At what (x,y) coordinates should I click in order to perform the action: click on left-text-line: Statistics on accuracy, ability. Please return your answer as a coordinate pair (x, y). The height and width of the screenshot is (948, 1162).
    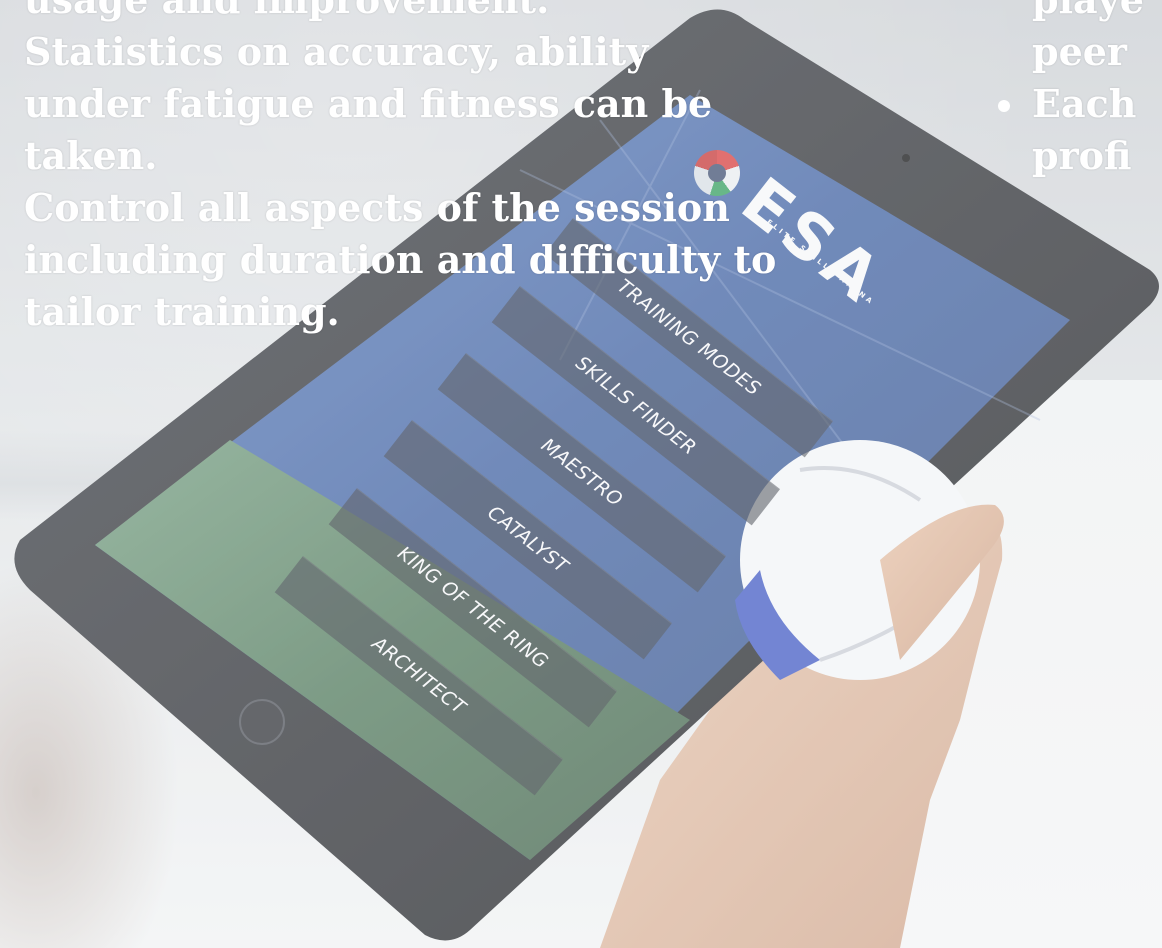
    Looking at the image, I should click on (336, 51).